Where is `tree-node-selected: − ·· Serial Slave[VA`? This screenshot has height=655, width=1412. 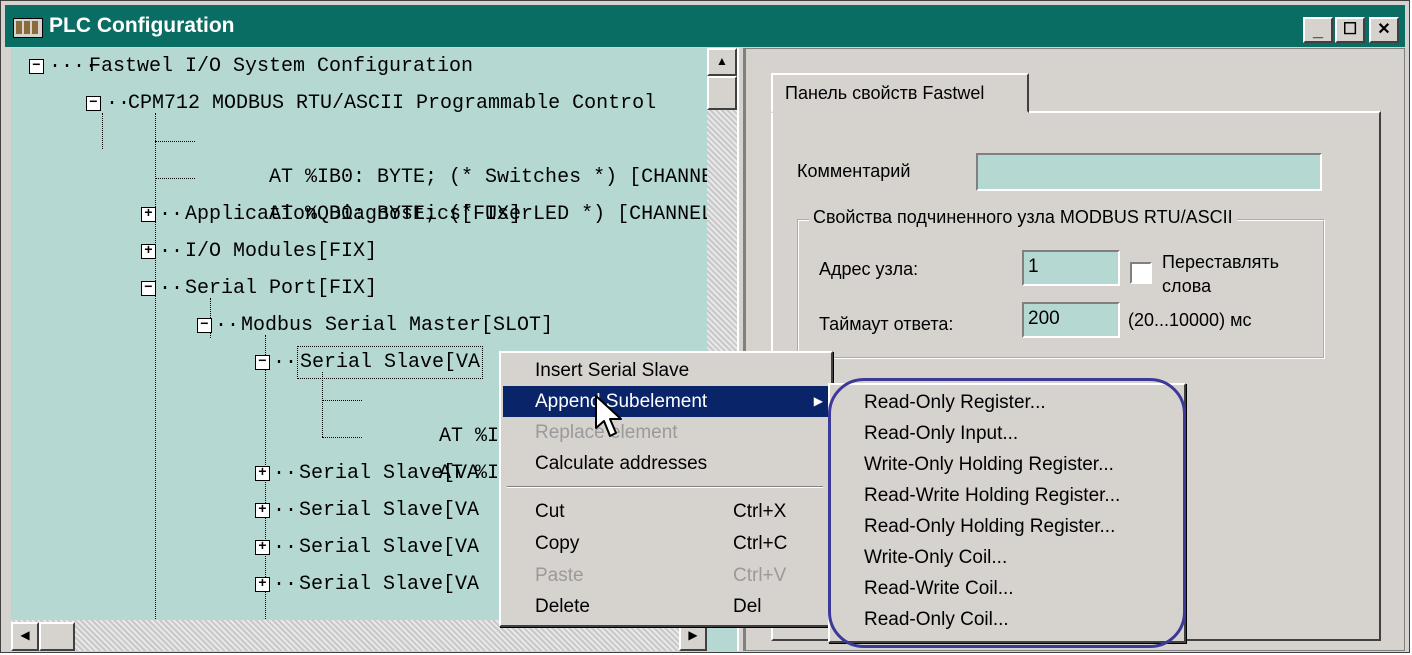 tree-node-selected: − ·· Serial Slave[VA is located at coordinates (369, 362).